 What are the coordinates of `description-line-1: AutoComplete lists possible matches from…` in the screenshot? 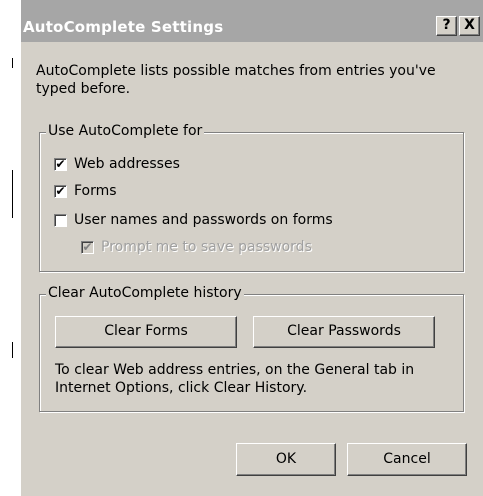 It's located at (236, 71).